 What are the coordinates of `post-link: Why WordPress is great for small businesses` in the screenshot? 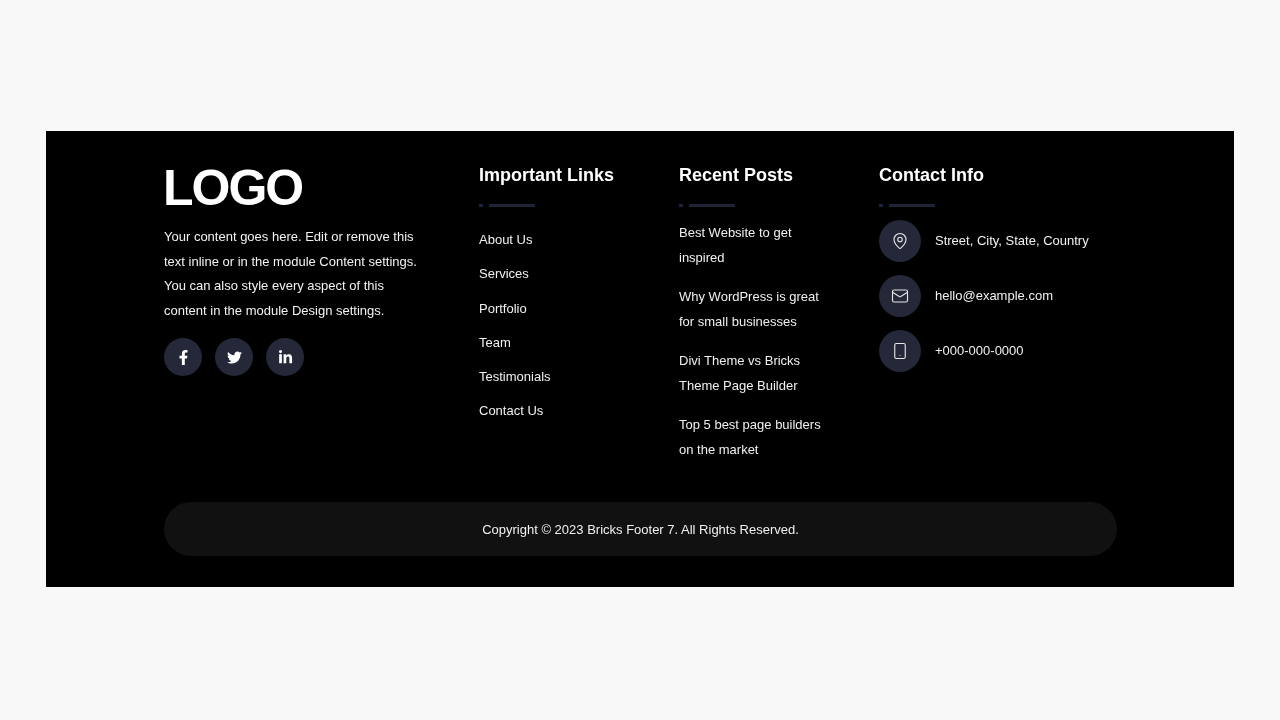 It's located at (753, 309).